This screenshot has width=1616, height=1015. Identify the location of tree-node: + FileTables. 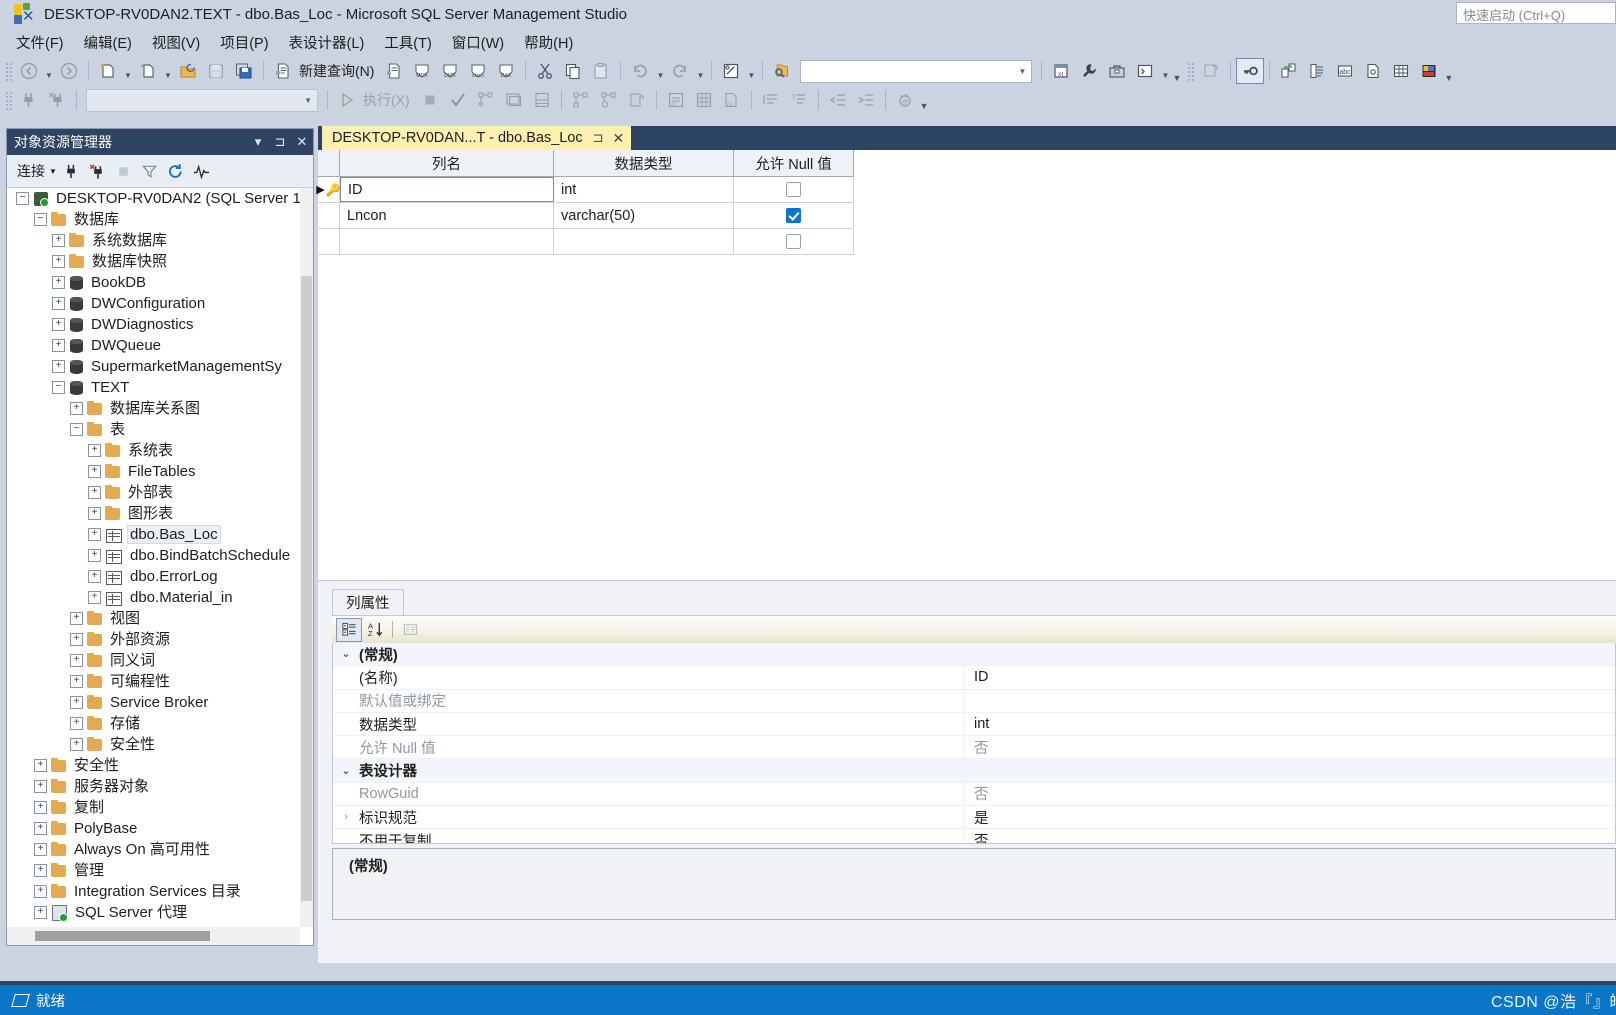
(153, 471).